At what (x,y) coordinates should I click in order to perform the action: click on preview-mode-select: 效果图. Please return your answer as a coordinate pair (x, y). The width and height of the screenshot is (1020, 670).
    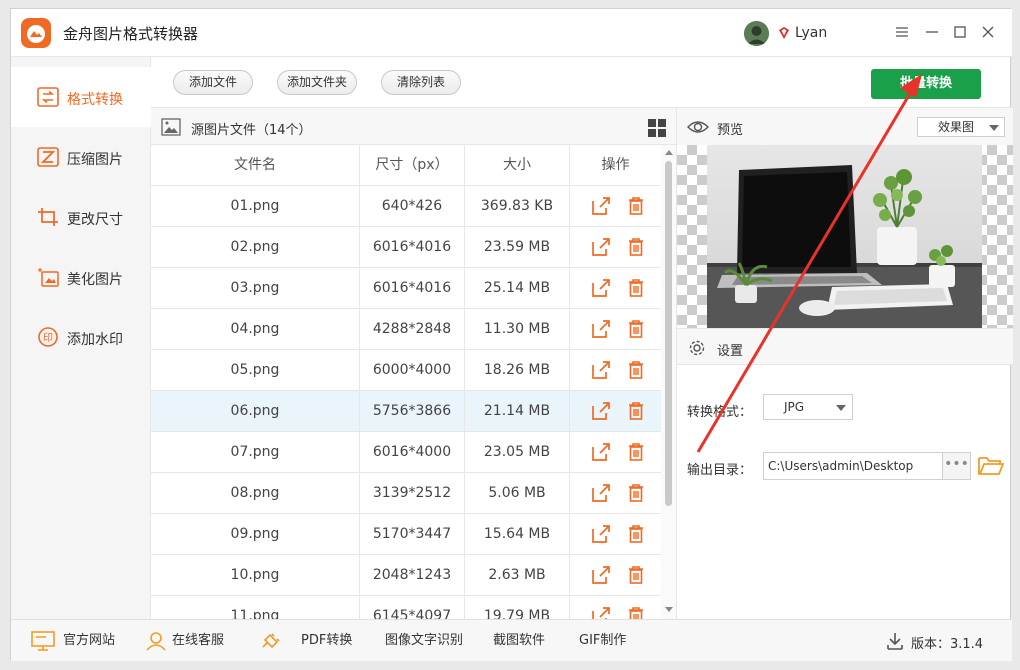
    Looking at the image, I should click on (961, 127).